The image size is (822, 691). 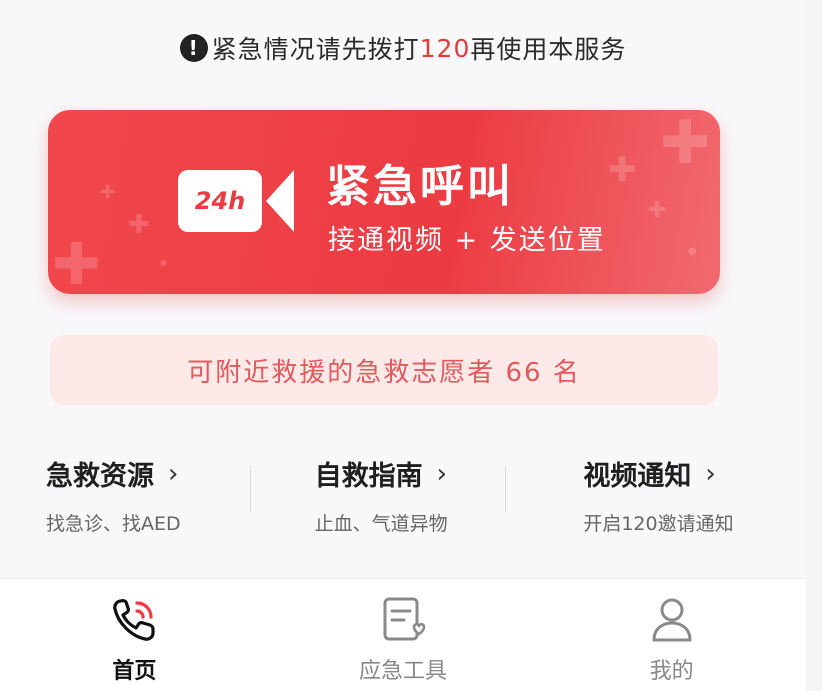 I want to click on resource-subtitle: 止血、气道异物, so click(x=381, y=524).